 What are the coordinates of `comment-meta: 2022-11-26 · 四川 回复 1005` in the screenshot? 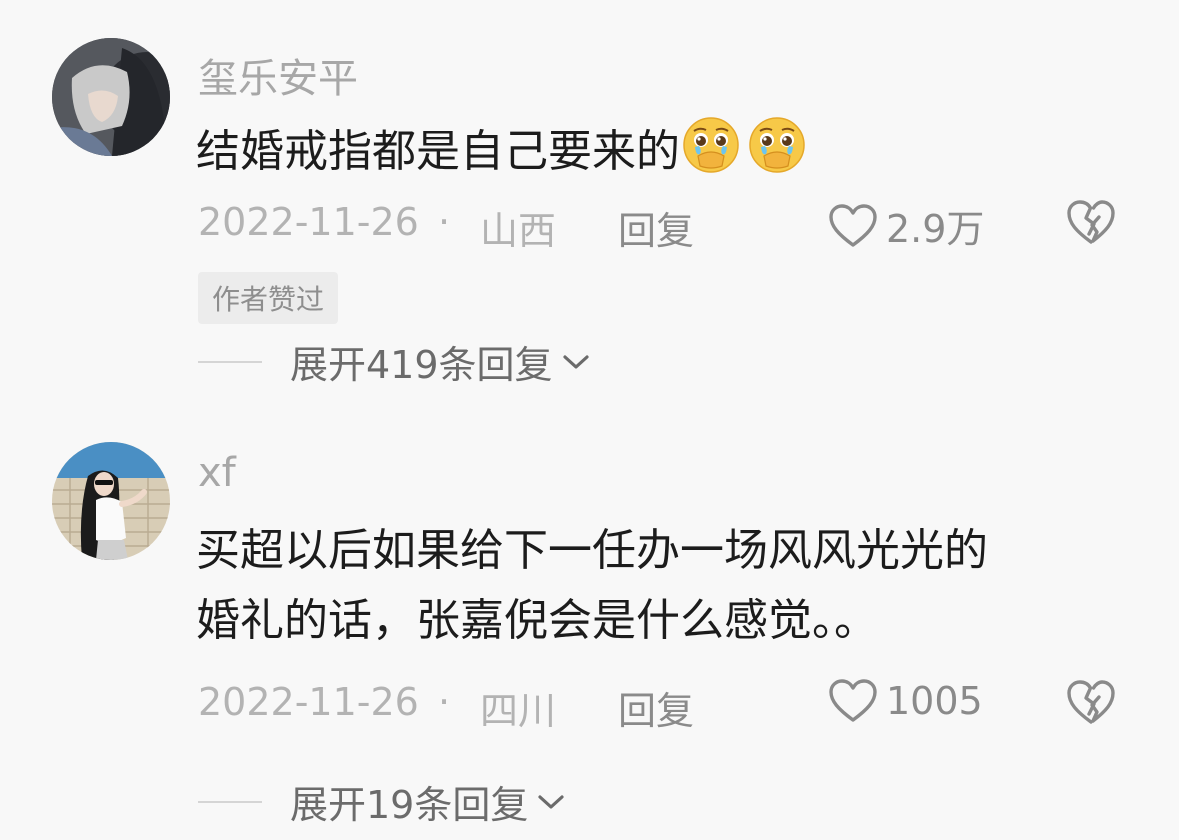 It's located at (663, 706).